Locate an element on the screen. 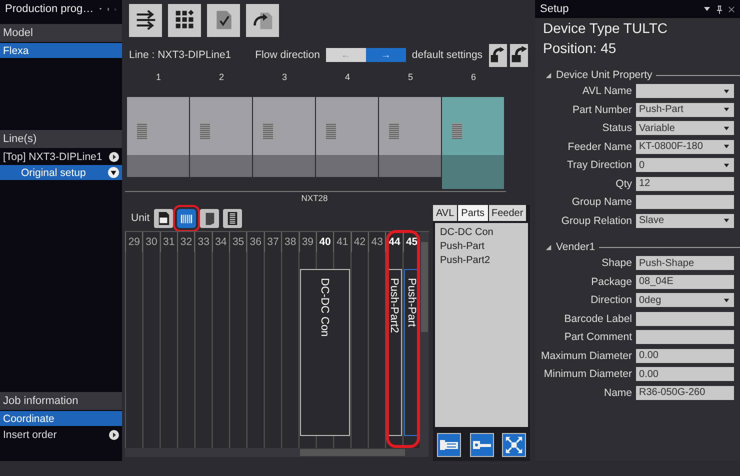 Image resolution: width=740 pixels, height=476 pixels. text-field: 08_04E is located at coordinates (685, 281).